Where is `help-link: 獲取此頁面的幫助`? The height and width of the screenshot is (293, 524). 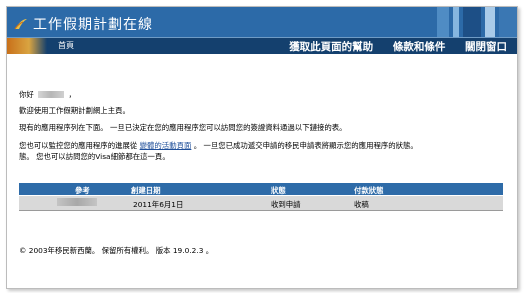
help-link: 獲取此頁面的幫助 is located at coordinates (331, 47).